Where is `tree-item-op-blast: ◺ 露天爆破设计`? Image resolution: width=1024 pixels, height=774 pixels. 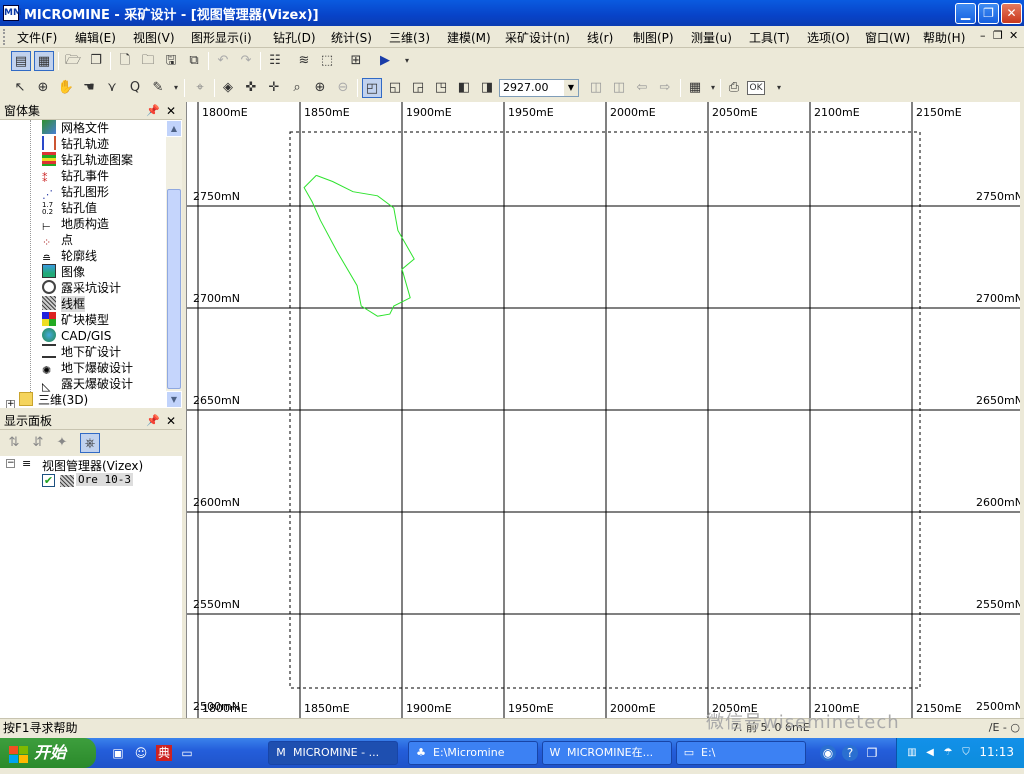
tree-item-op-blast: ◺ 露天爆破设计 is located at coordinates (87, 384).